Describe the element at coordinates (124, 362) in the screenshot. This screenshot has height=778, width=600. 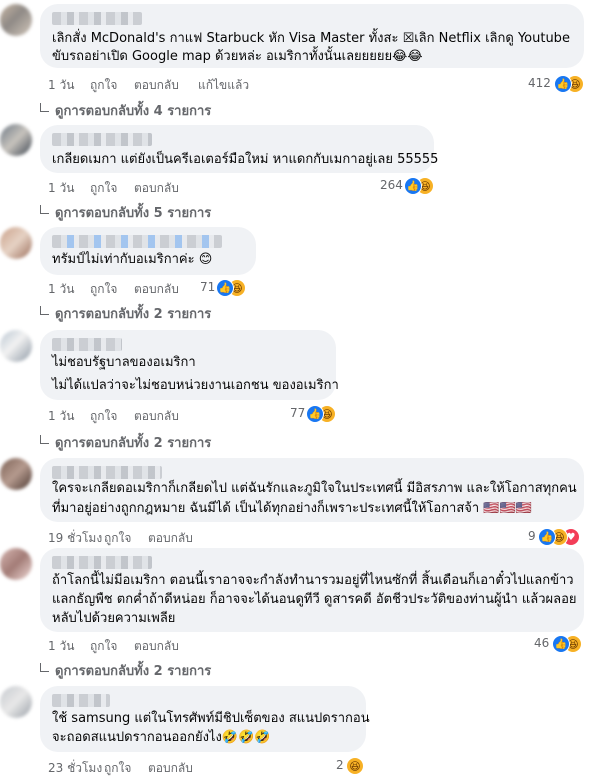
I see `comment-text: ไม่ชอบรัฐบาลของอเมริกา` at that location.